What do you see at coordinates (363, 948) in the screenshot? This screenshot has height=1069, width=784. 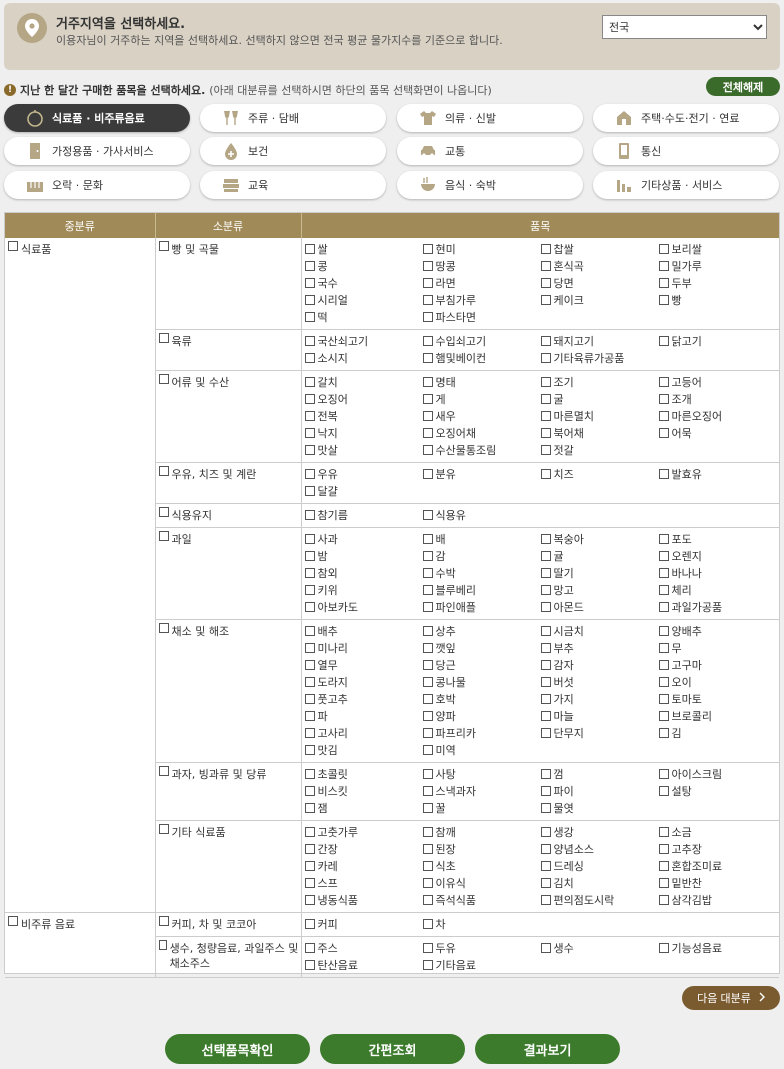 I see `item-option: 주스` at bounding box center [363, 948].